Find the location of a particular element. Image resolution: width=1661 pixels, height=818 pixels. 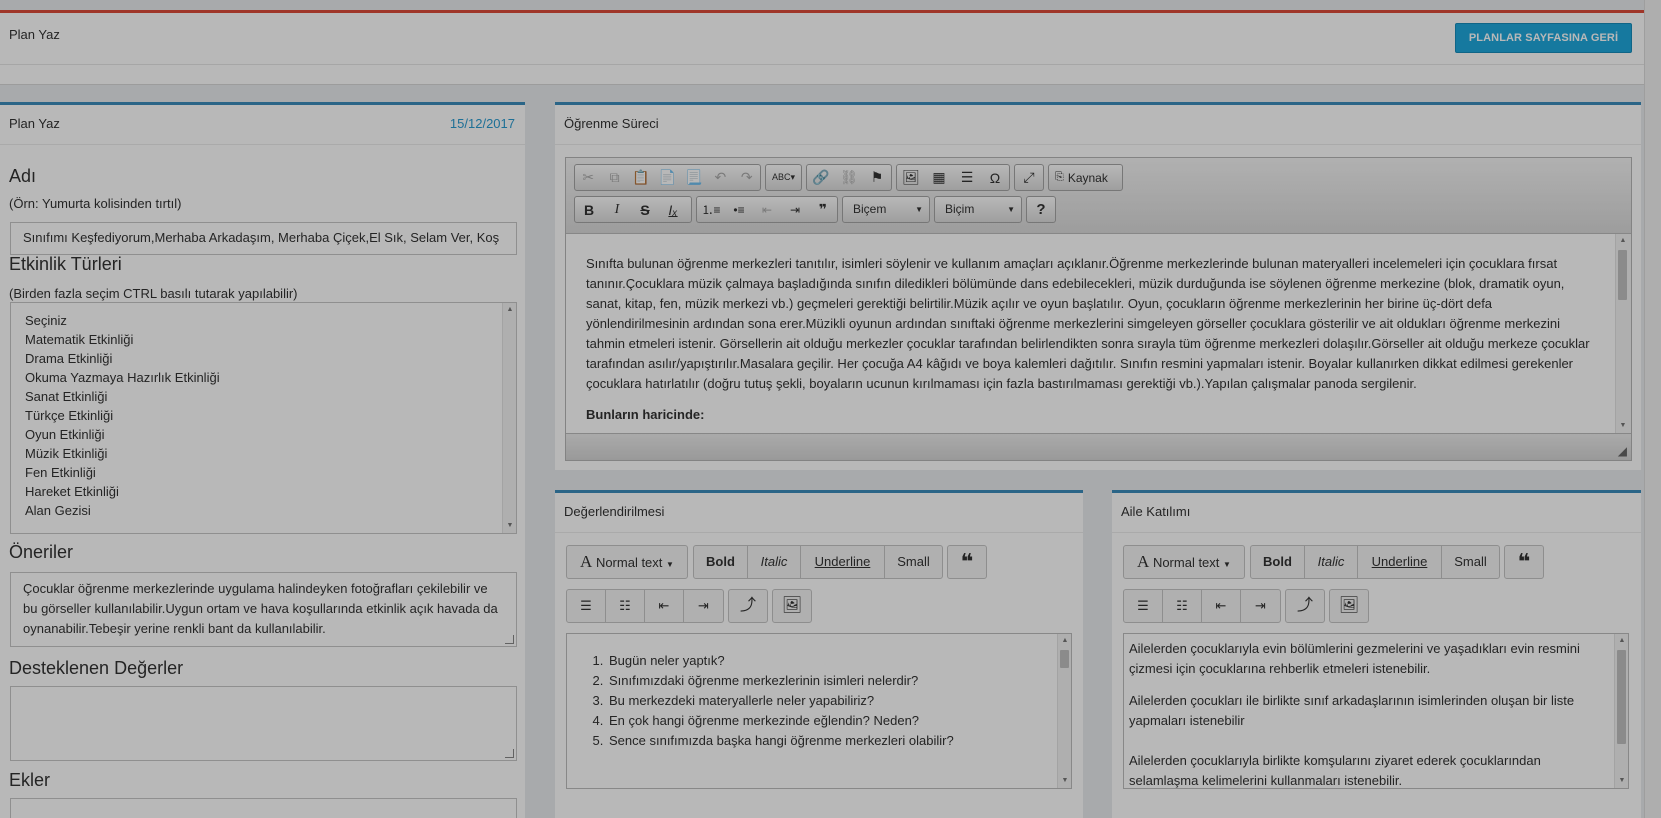

activity-option: Fen Etkinliği is located at coordinates (263, 472).